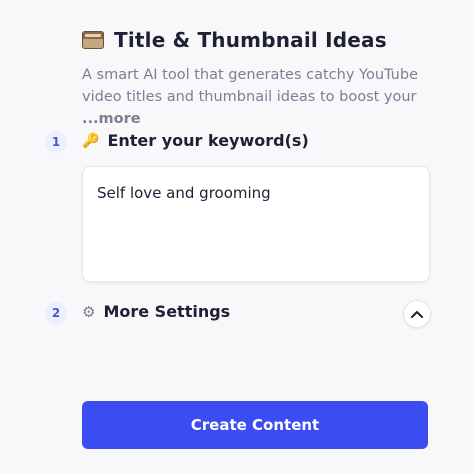 This screenshot has height=474, width=474. I want to click on chevron-up-icon, so click(417, 314).